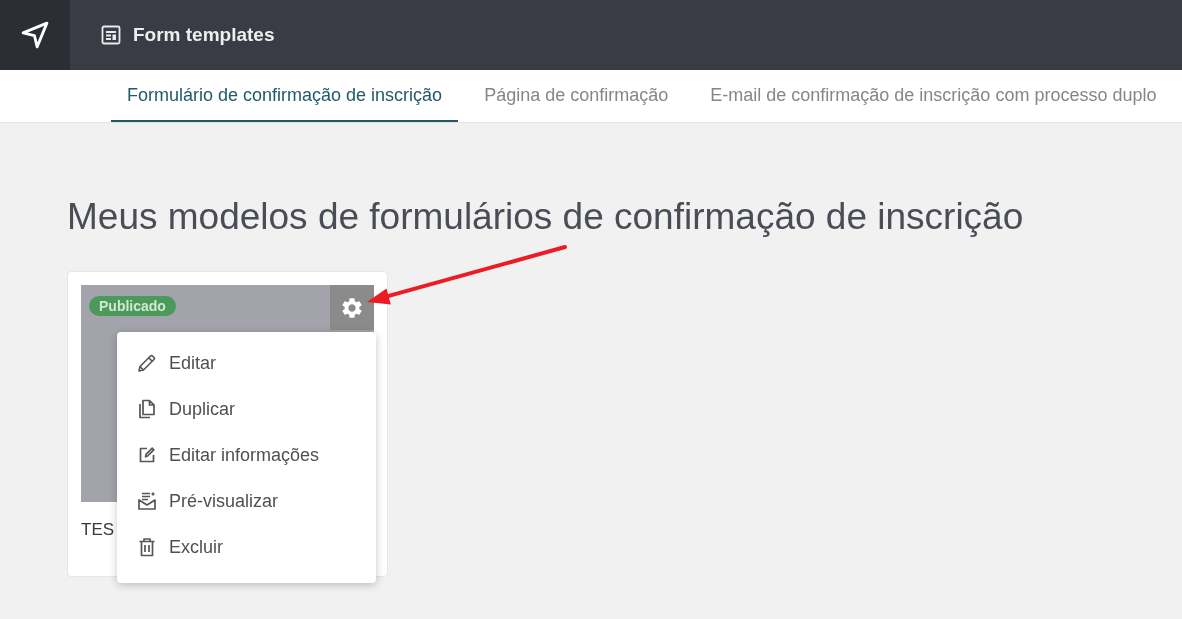  I want to click on page-heading: Meus modelos de formulários de confirmação de inscrição, so click(546, 217).